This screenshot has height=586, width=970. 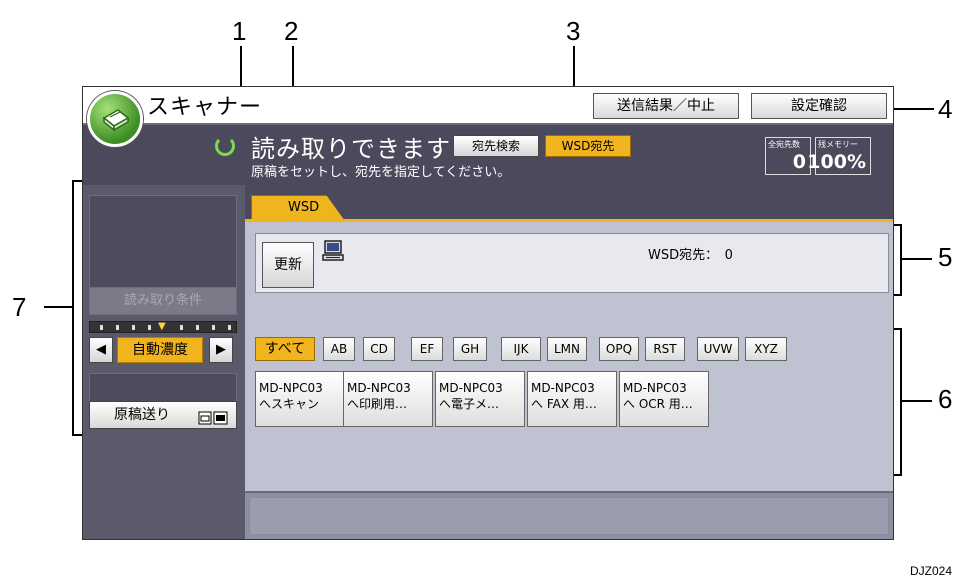 I want to click on original-feed-button: 原稿送り, so click(x=163, y=415).